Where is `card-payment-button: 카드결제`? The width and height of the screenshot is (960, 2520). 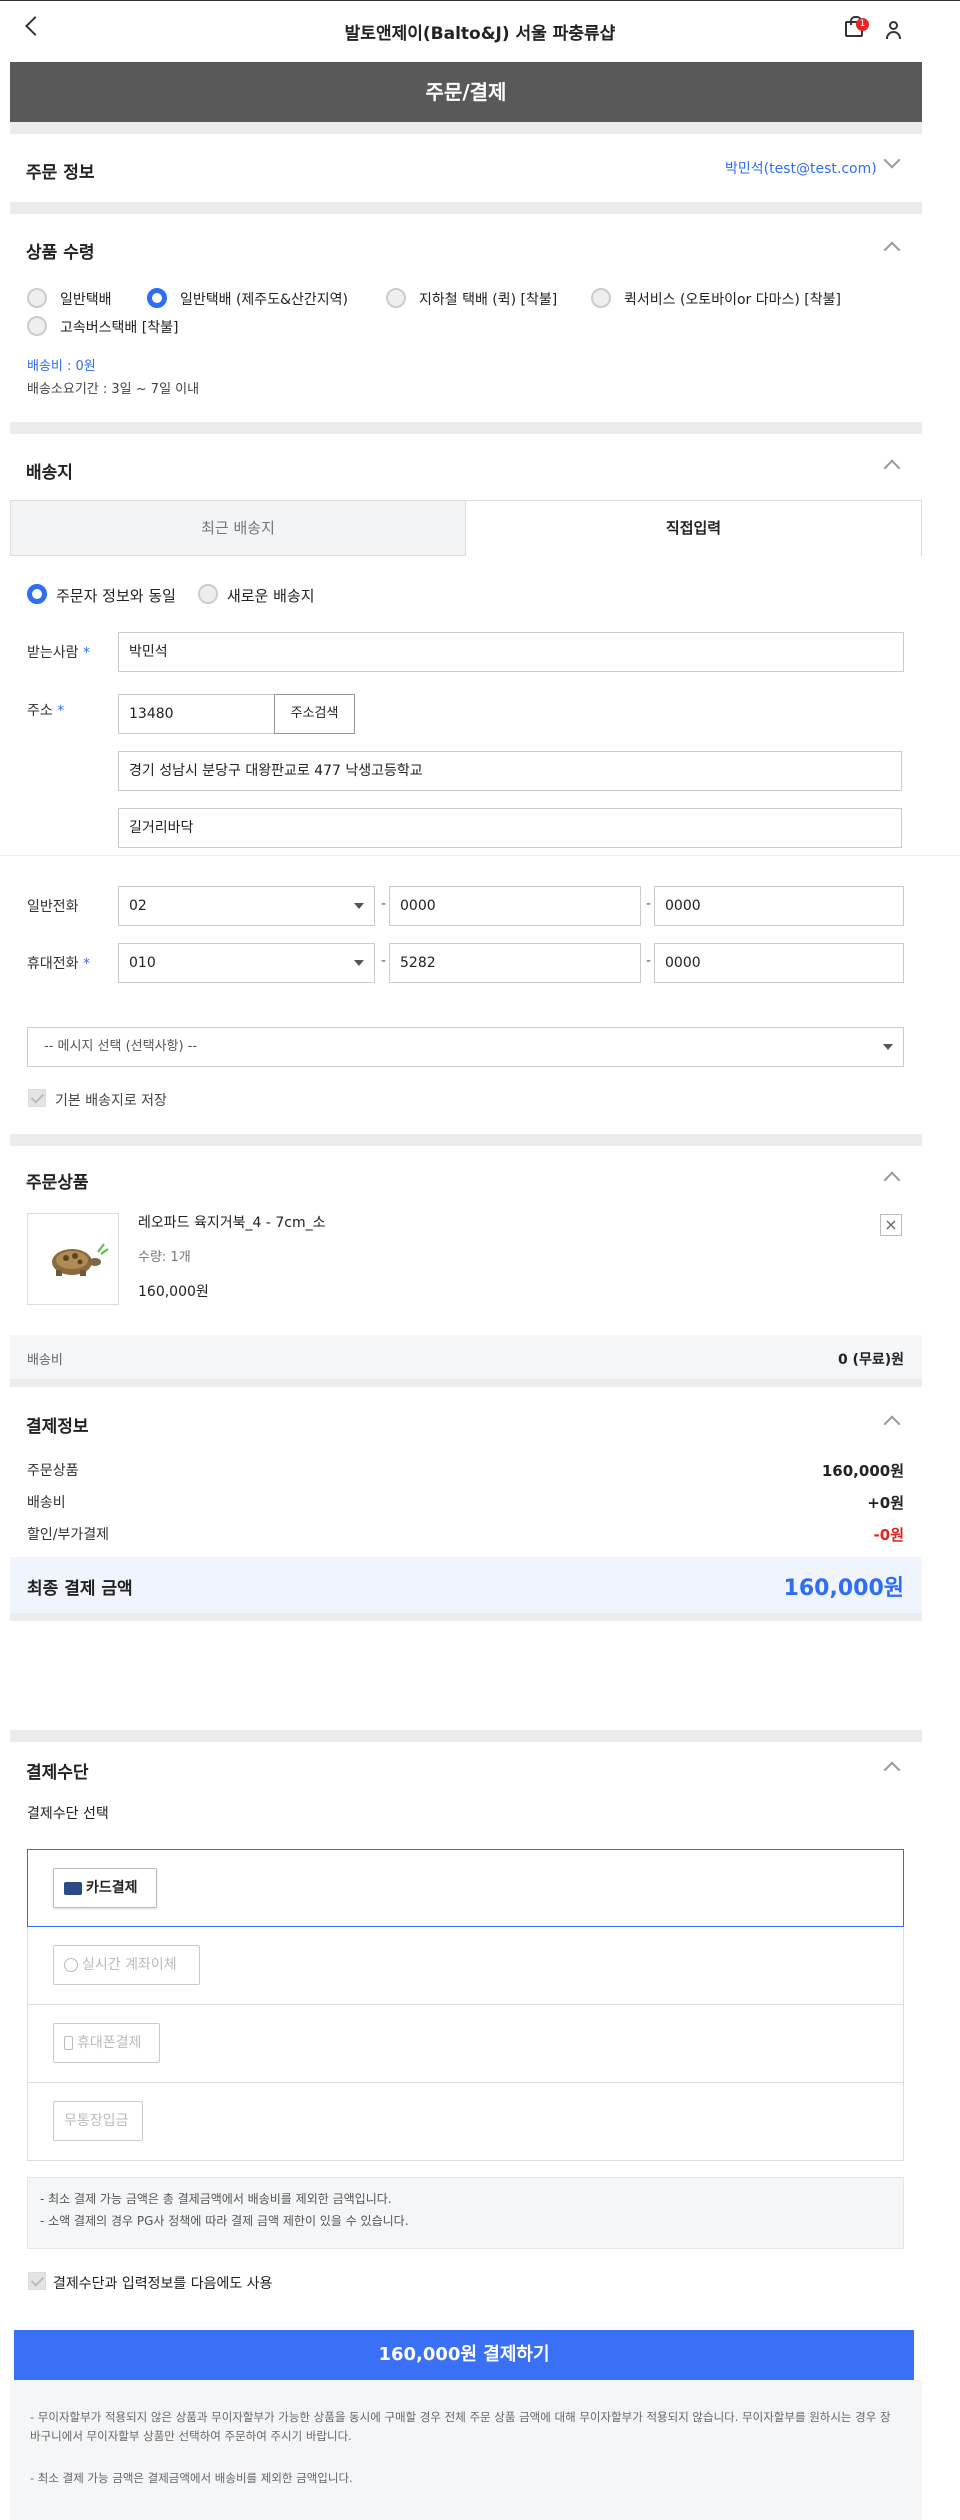
card-payment-button: 카드결제 is located at coordinates (105, 1888).